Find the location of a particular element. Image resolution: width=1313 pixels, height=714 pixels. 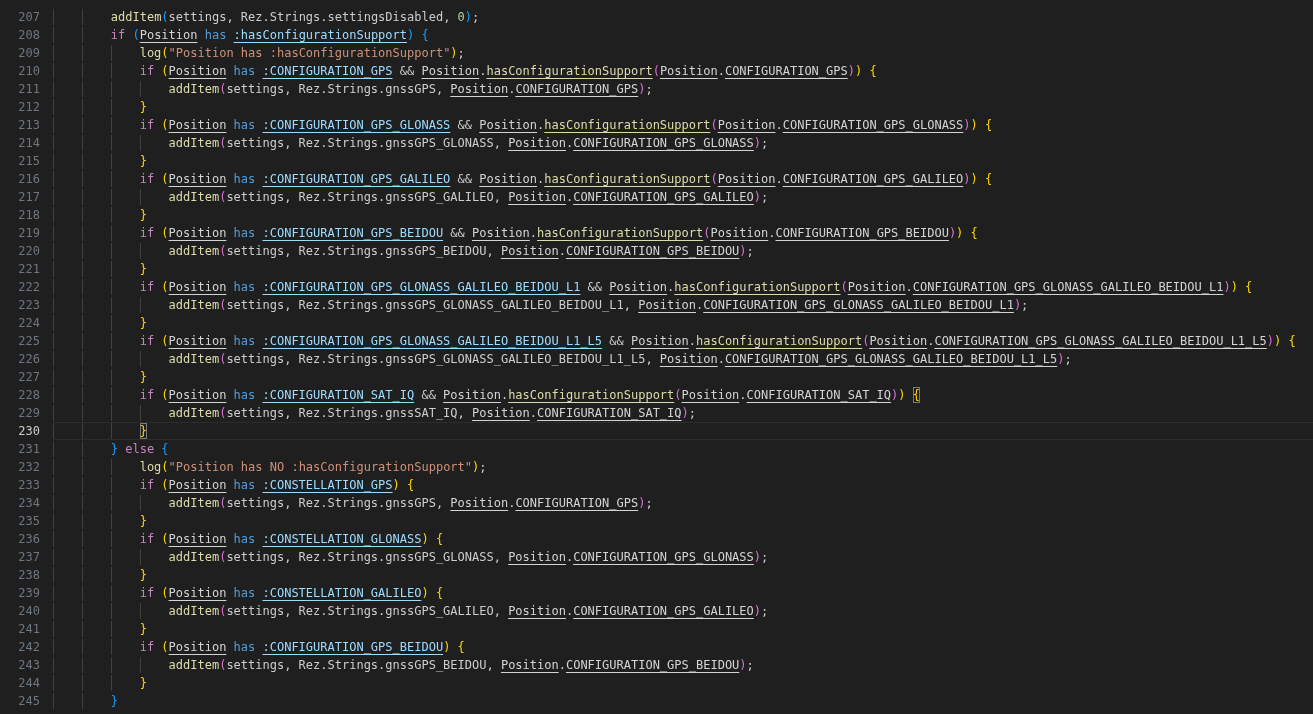

line-number: 245 is located at coordinates (28, 701).